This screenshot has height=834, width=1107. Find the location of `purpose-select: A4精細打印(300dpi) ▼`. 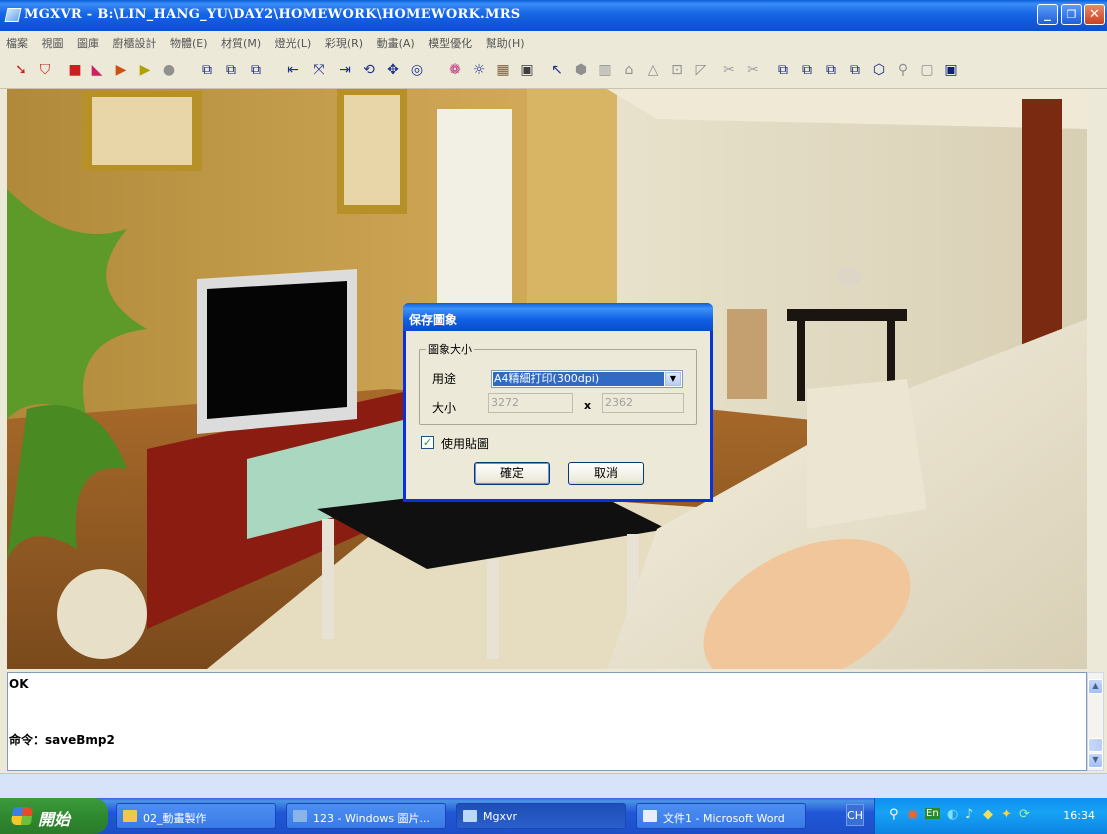

purpose-select: A4精細打印(300dpi) ▼ is located at coordinates (587, 379).